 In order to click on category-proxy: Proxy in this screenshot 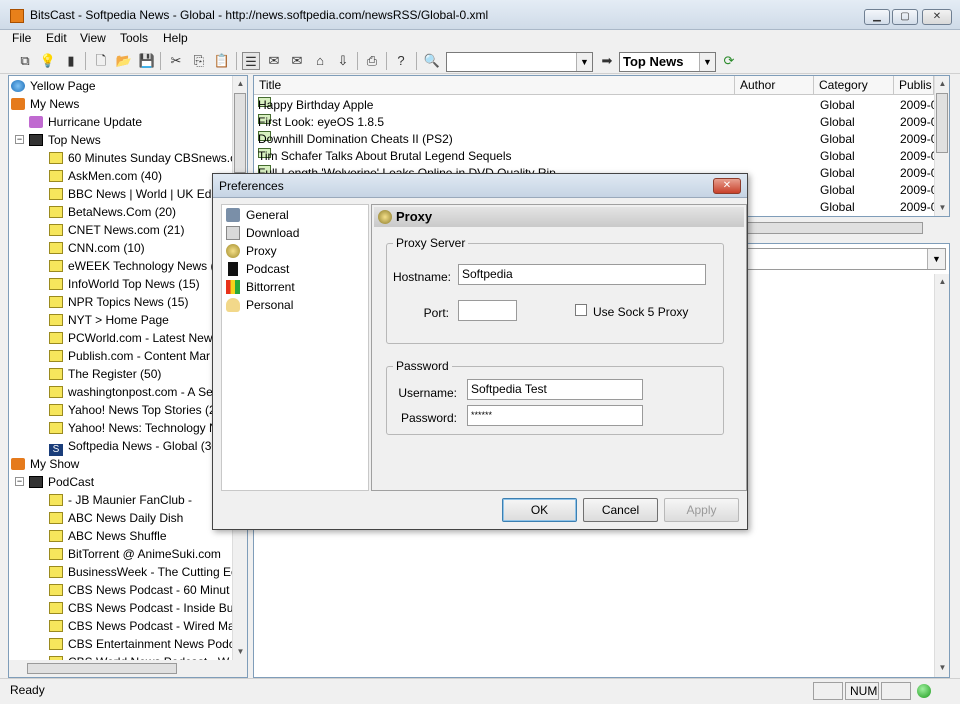, I will do `click(251, 251)`.